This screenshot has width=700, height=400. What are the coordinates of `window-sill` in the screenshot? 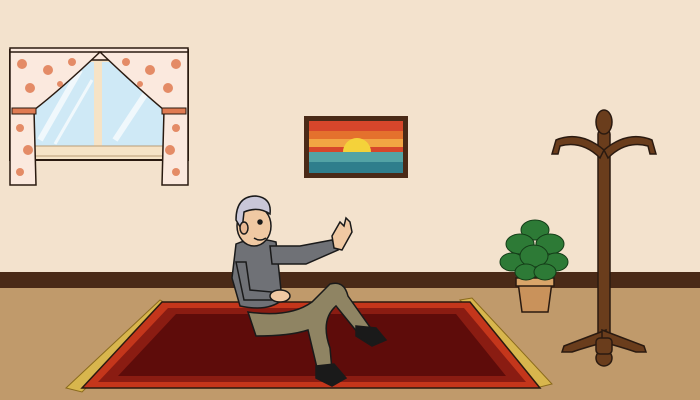 It's located at (98, 151).